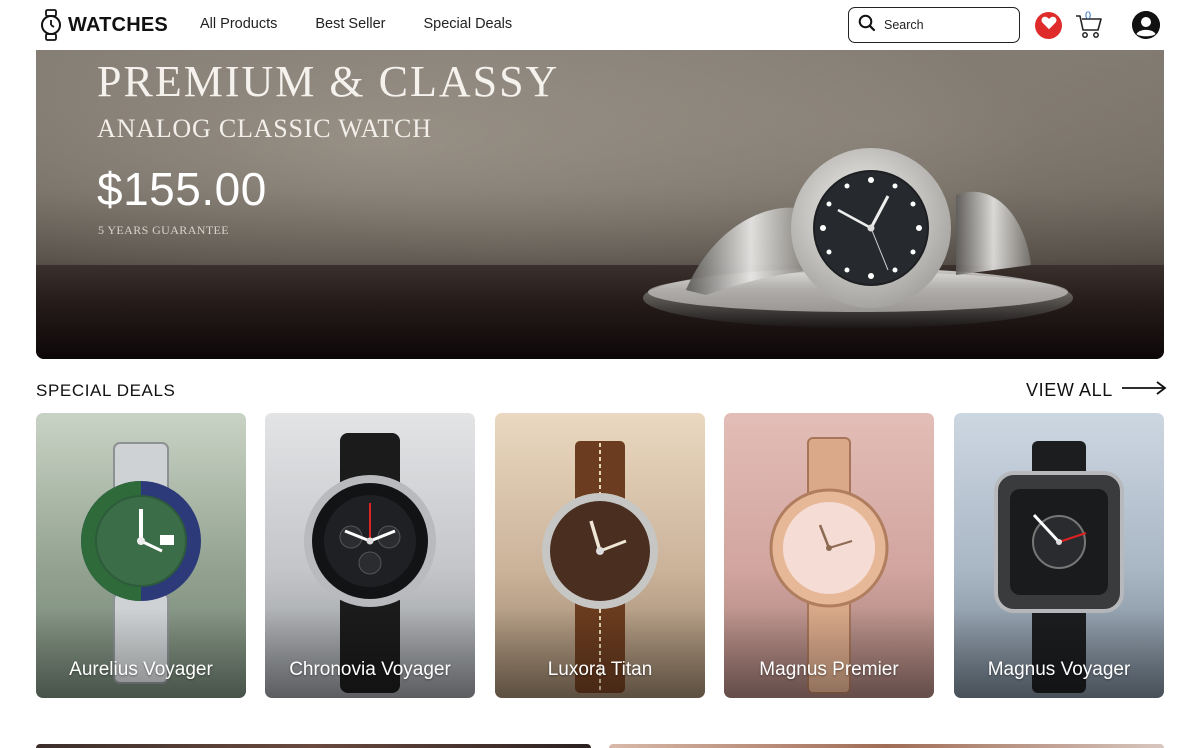 The image size is (1200, 748). Describe the element at coordinates (118, 24) in the screenshot. I see `logo-text: WATCHES` at that location.